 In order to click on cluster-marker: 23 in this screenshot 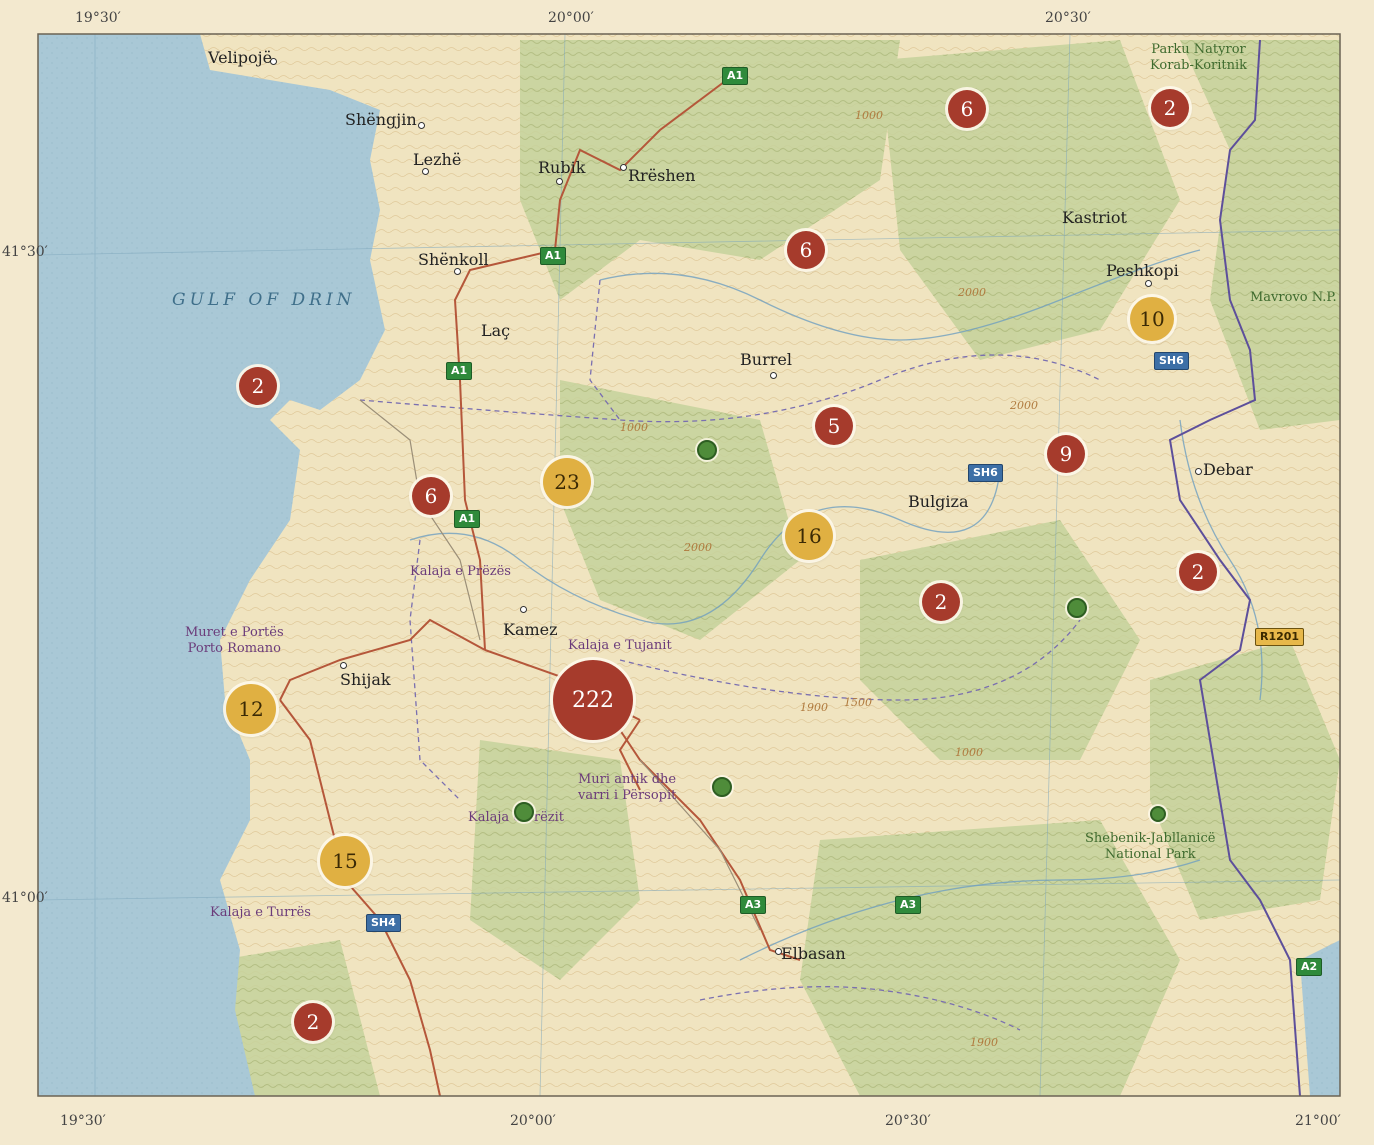, I will do `click(567, 482)`.